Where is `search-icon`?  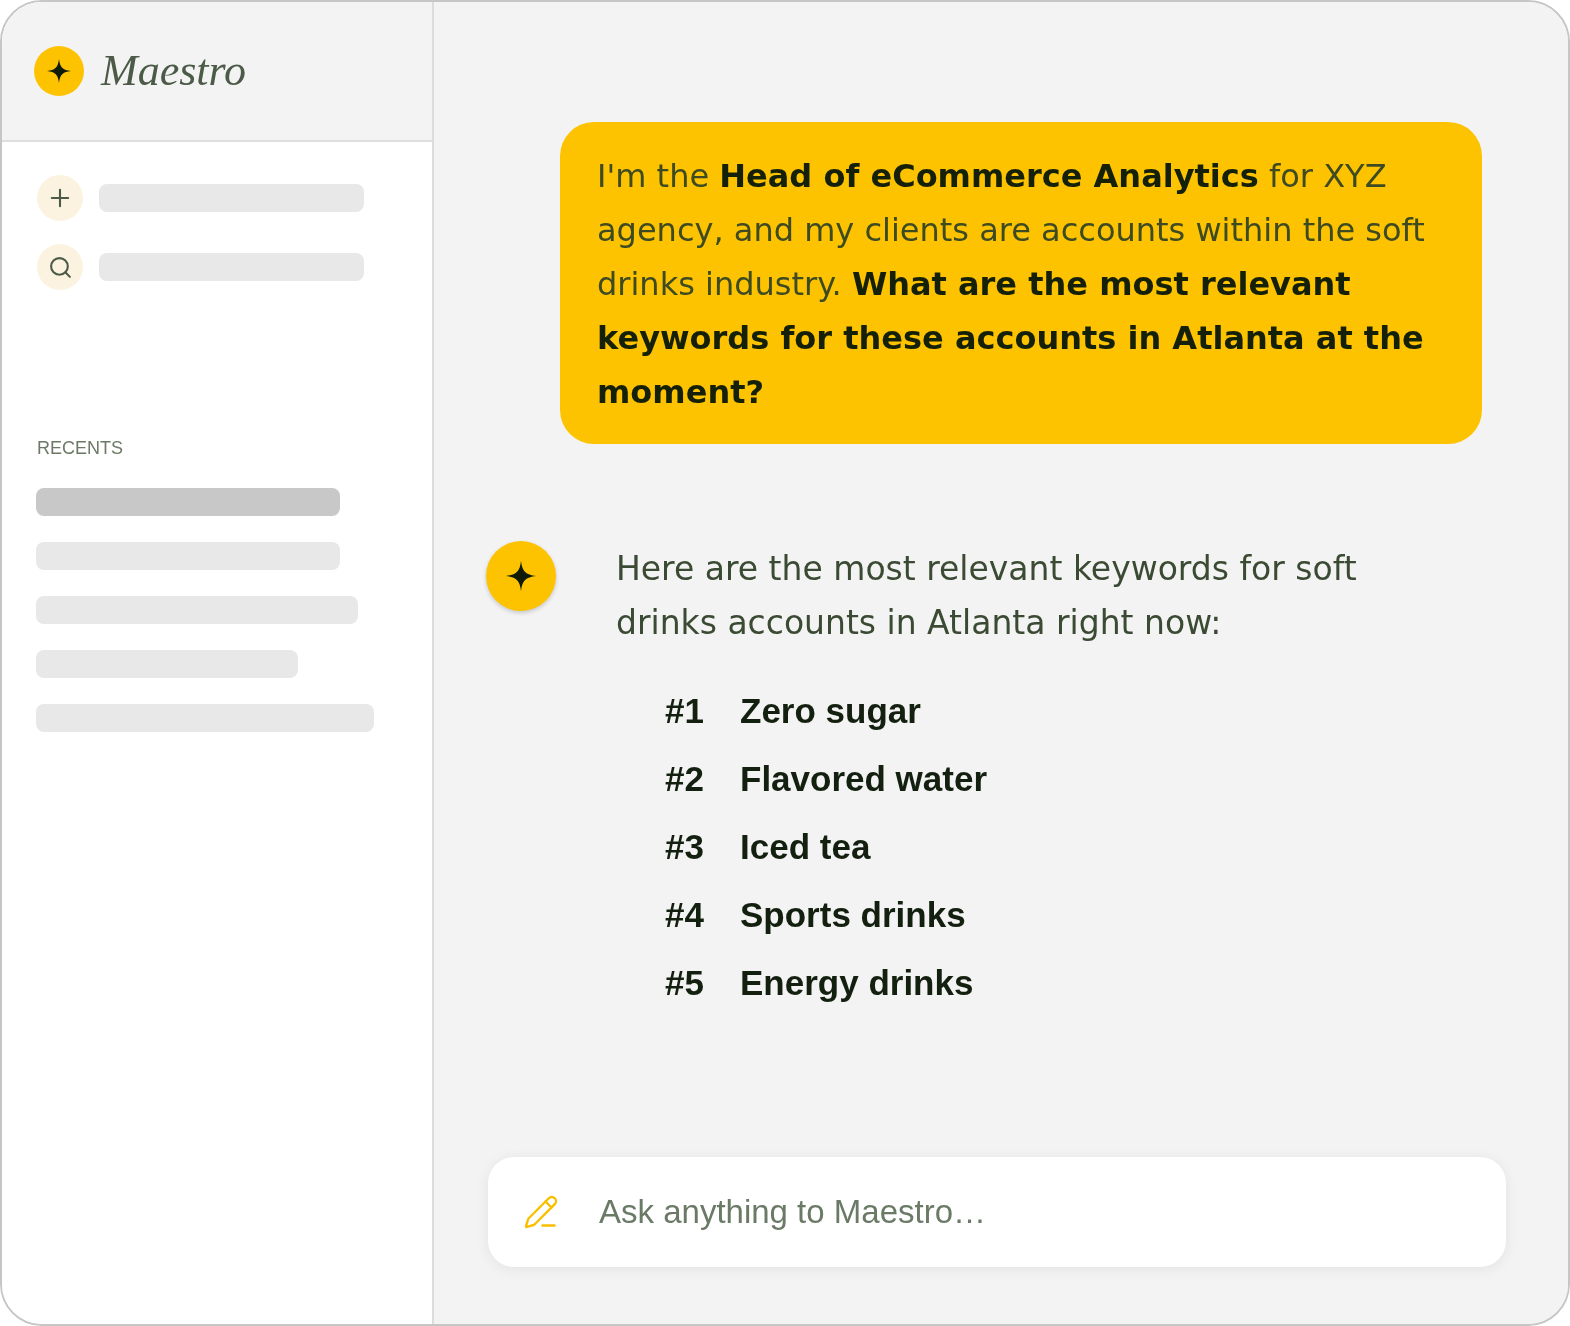
search-icon is located at coordinates (60, 267).